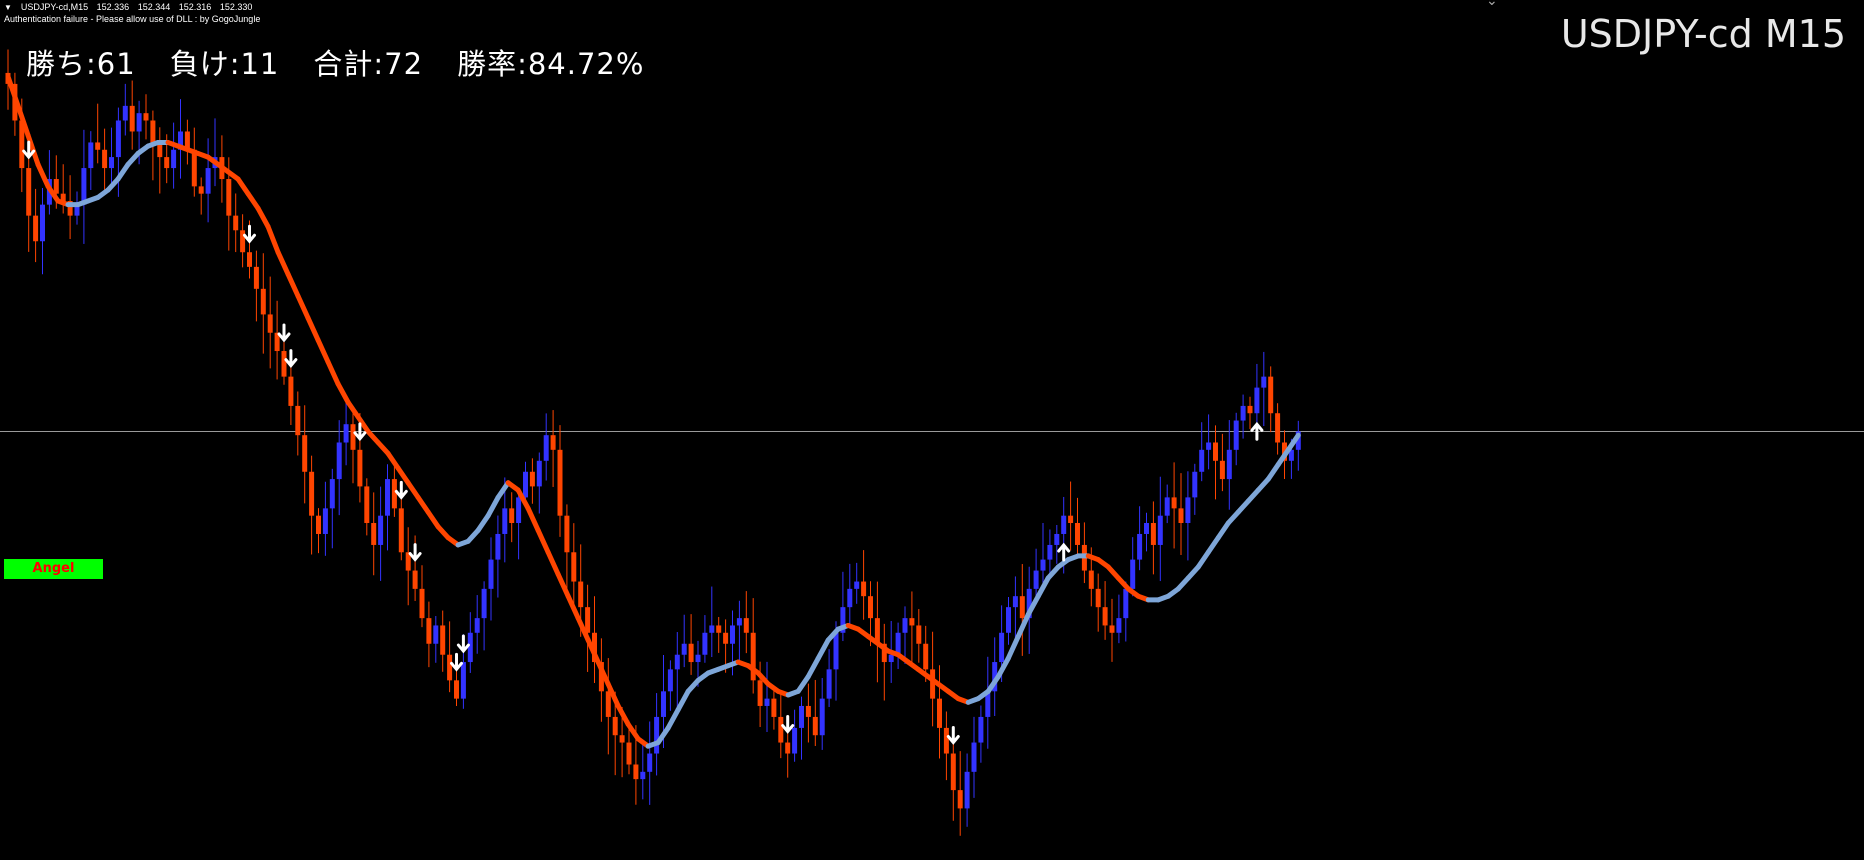  I want to click on symbol-timeframe: USDJPY-cd,M15, so click(54, 7).